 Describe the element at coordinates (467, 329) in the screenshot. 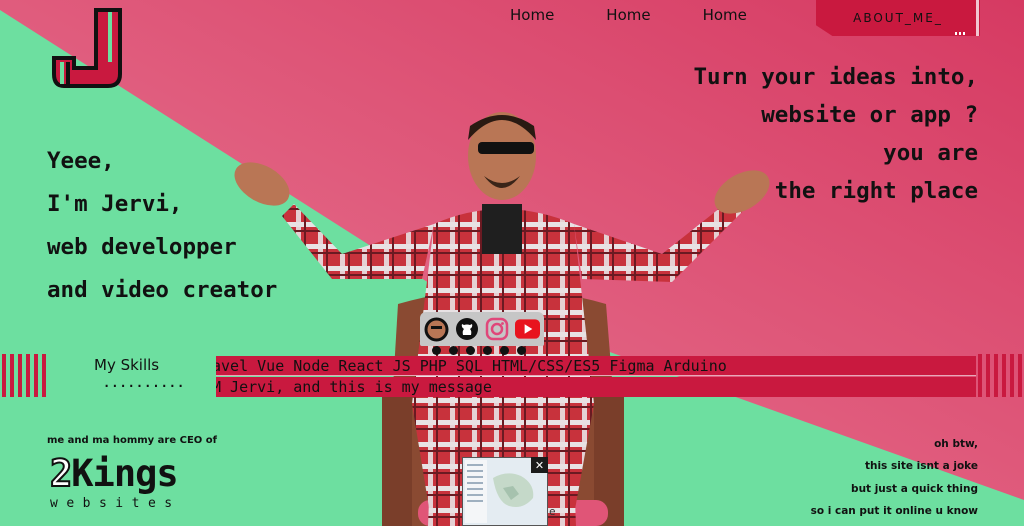

I see `github-icon` at that location.